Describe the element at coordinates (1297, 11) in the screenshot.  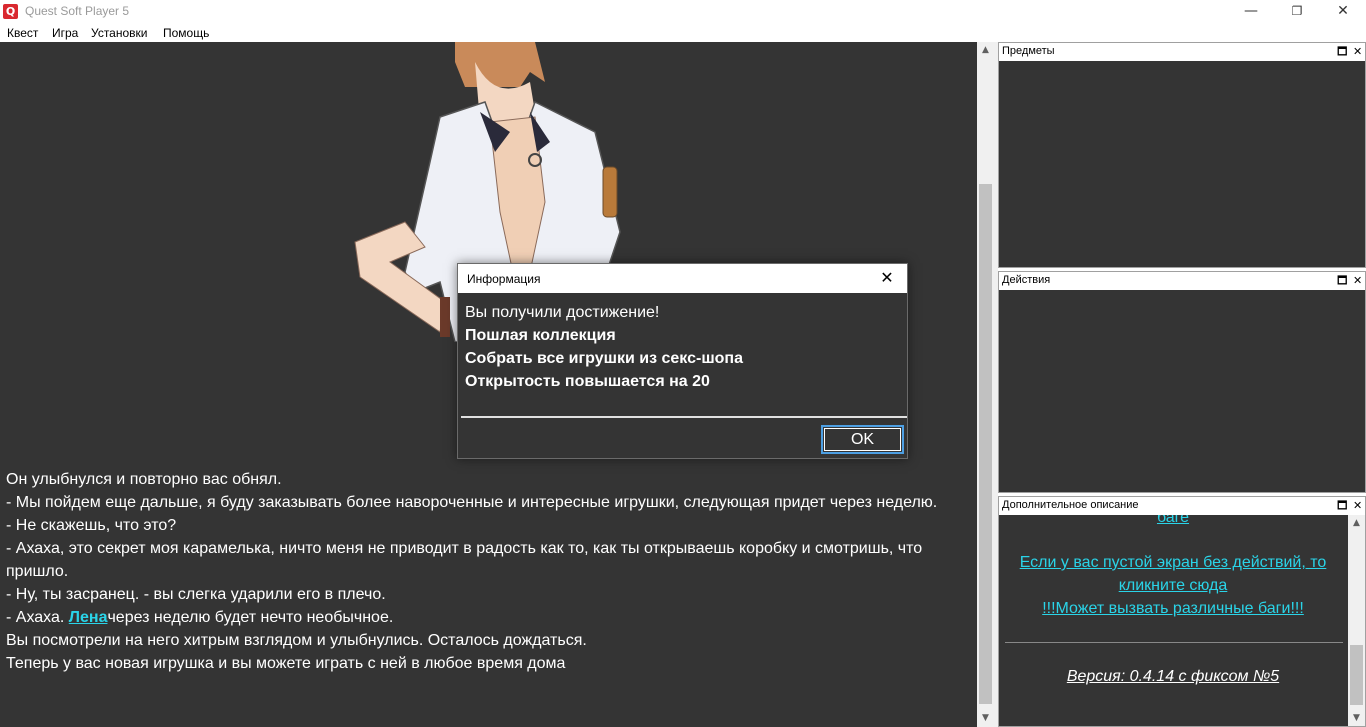
I see `maximize-button: ❐` at that location.